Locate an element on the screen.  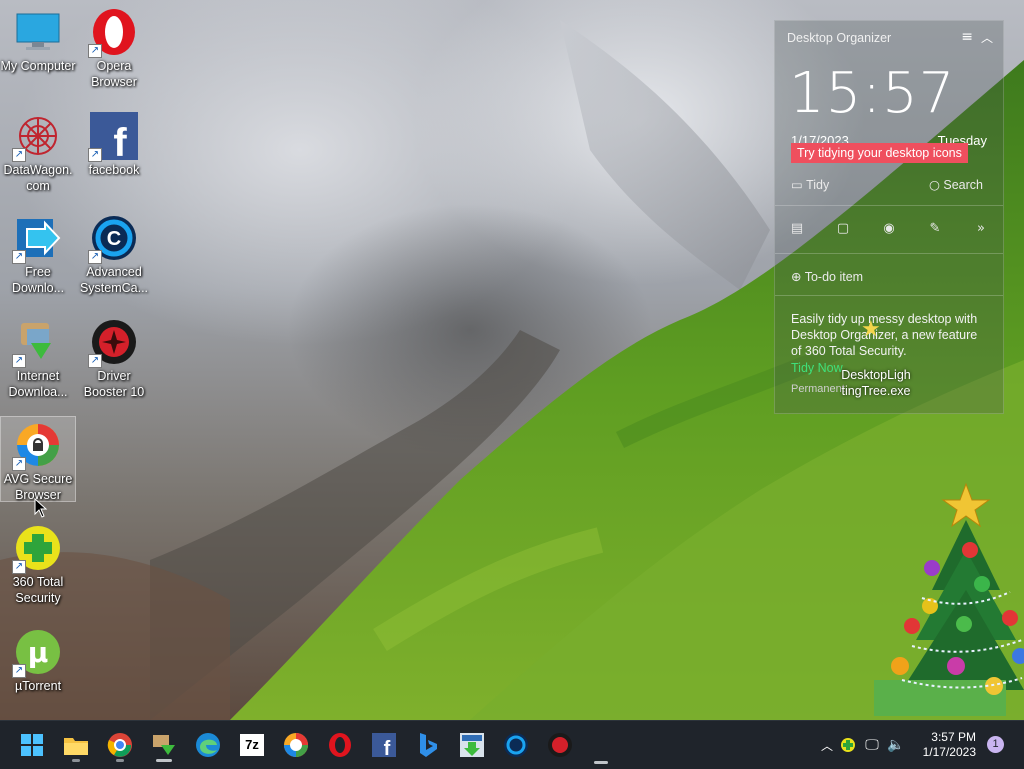
notes-icon: ▤ is located at coordinates (797, 231).